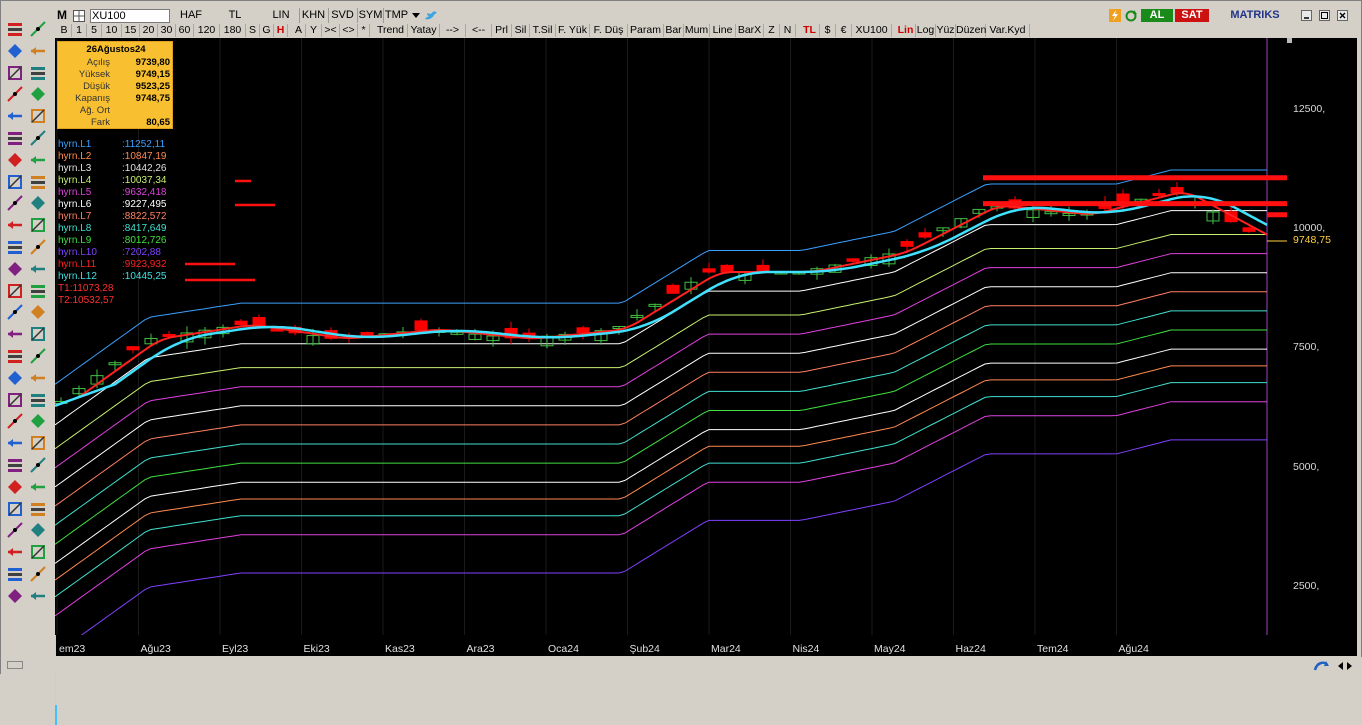 The image size is (1362, 725). What do you see at coordinates (15, 225) in the screenshot?
I see `cross-icon` at bounding box center [15, 225].